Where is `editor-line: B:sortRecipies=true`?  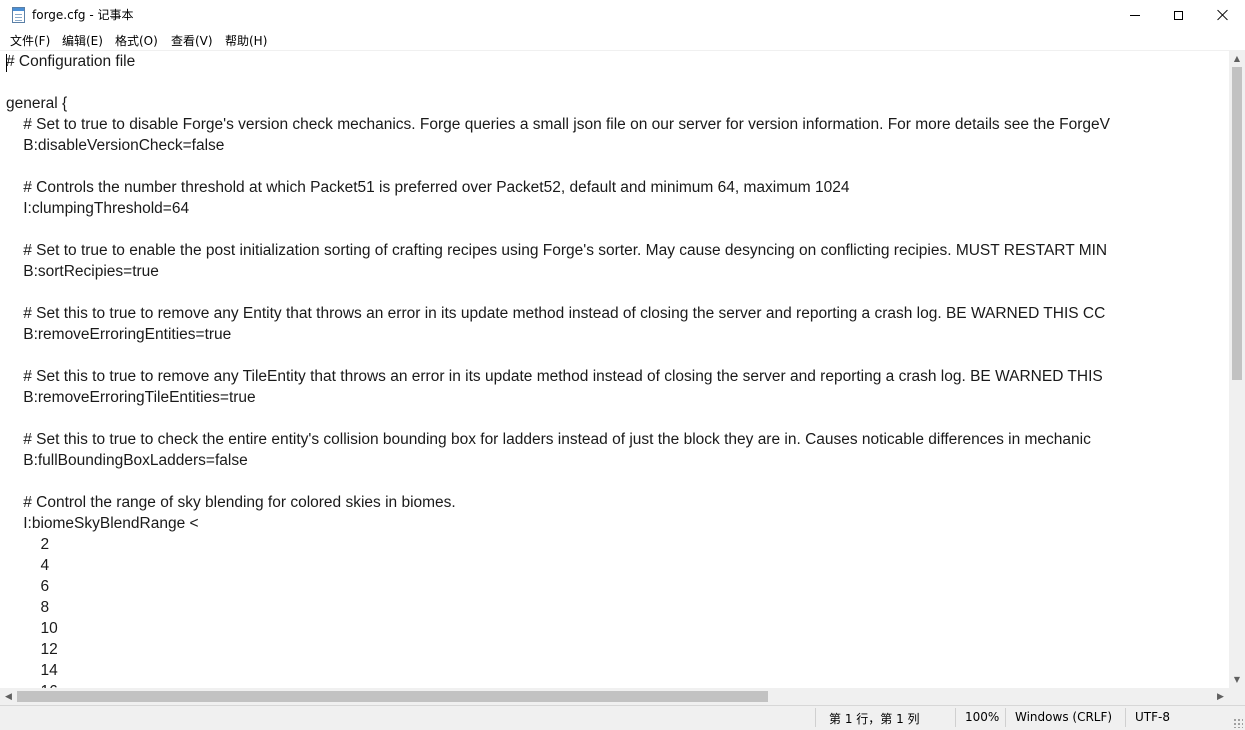 editor-line: B:sortRecipies=true is located at coordinates (617, 271).